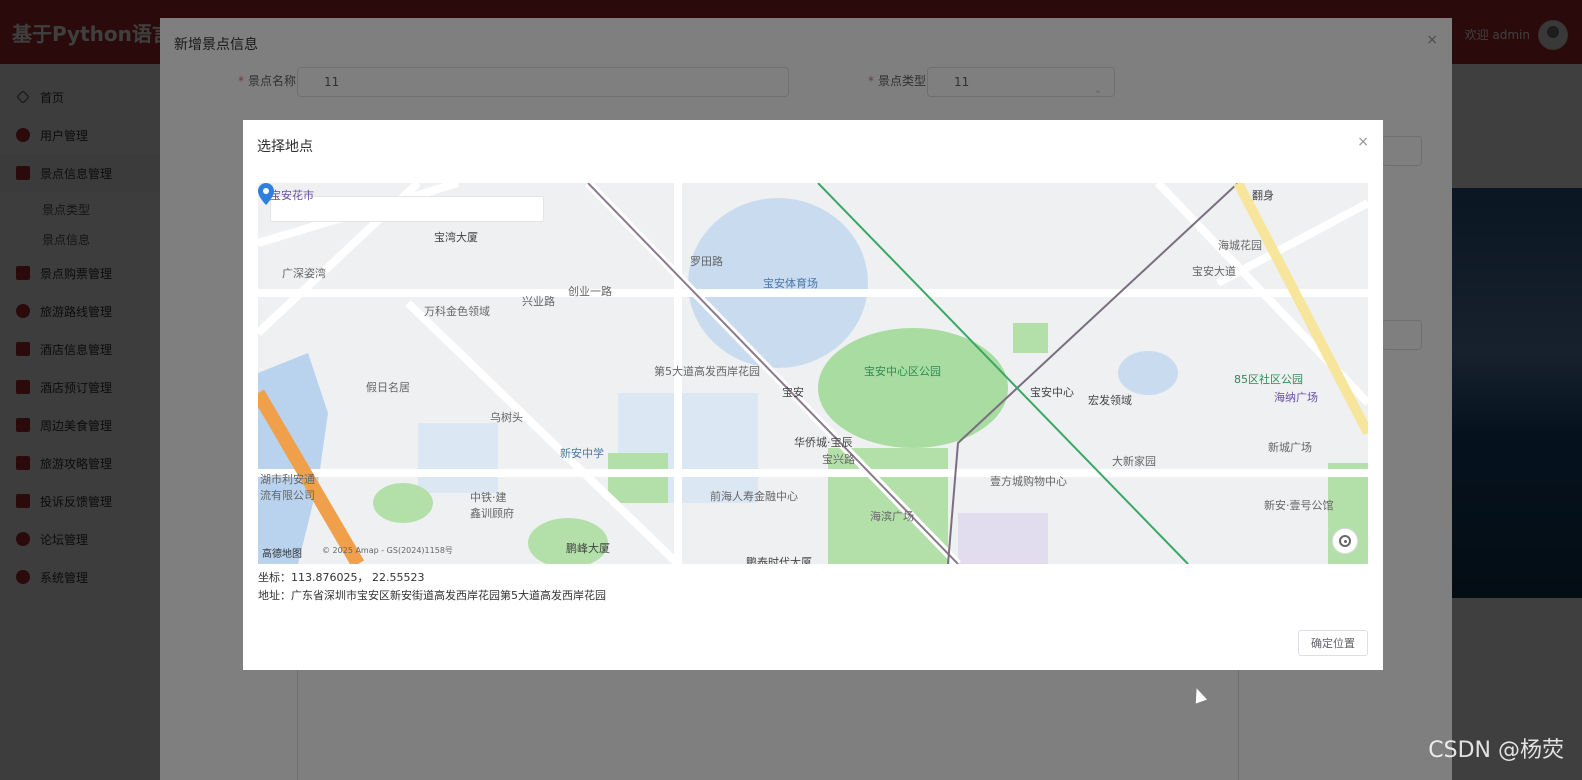  Describe the element at coordinates (285, 147) in the screenshot. I see `dialog-title: 选择地点` at that location.